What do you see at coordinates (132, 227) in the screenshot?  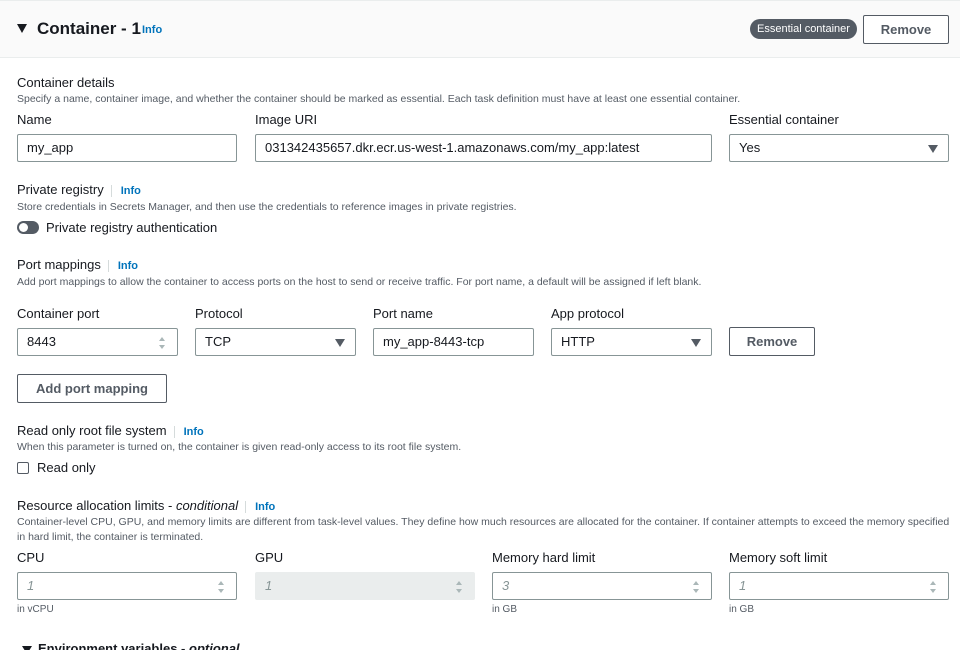 I see `private-registry-toggle-label: Private registry authentication` at bounding box center [132, 227].